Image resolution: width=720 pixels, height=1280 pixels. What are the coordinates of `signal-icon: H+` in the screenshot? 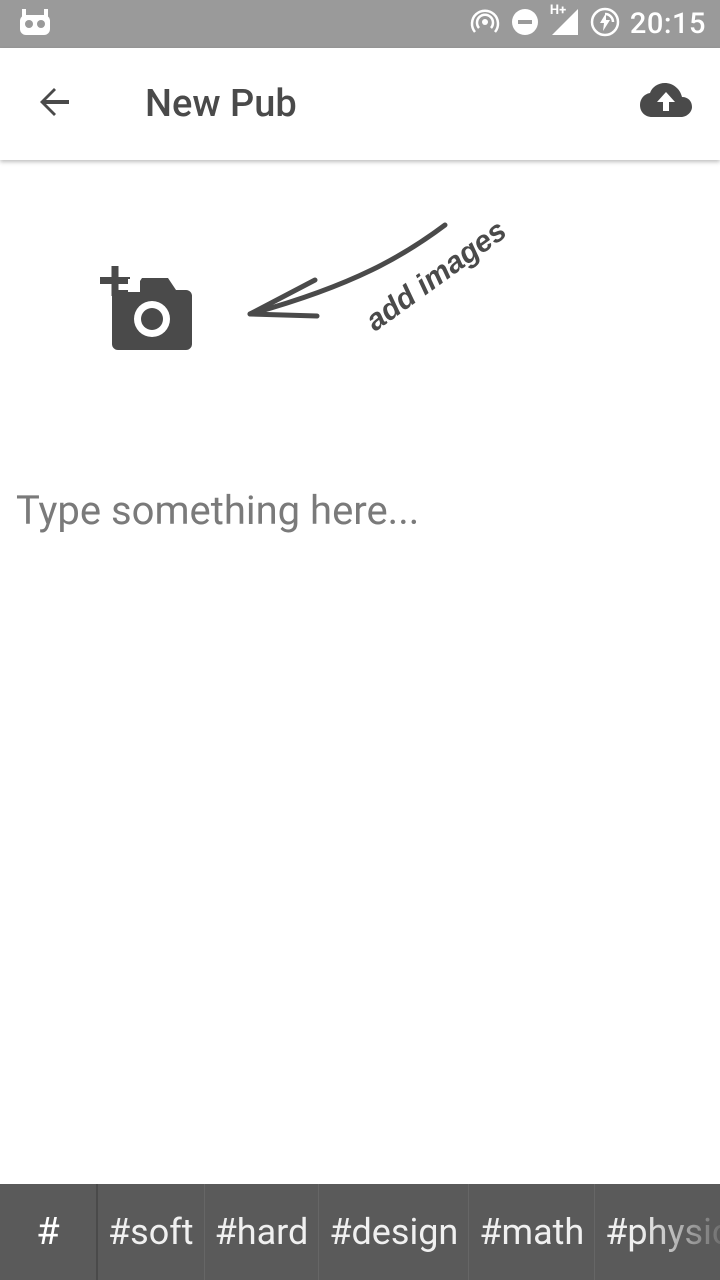 It's located at (565, 22).